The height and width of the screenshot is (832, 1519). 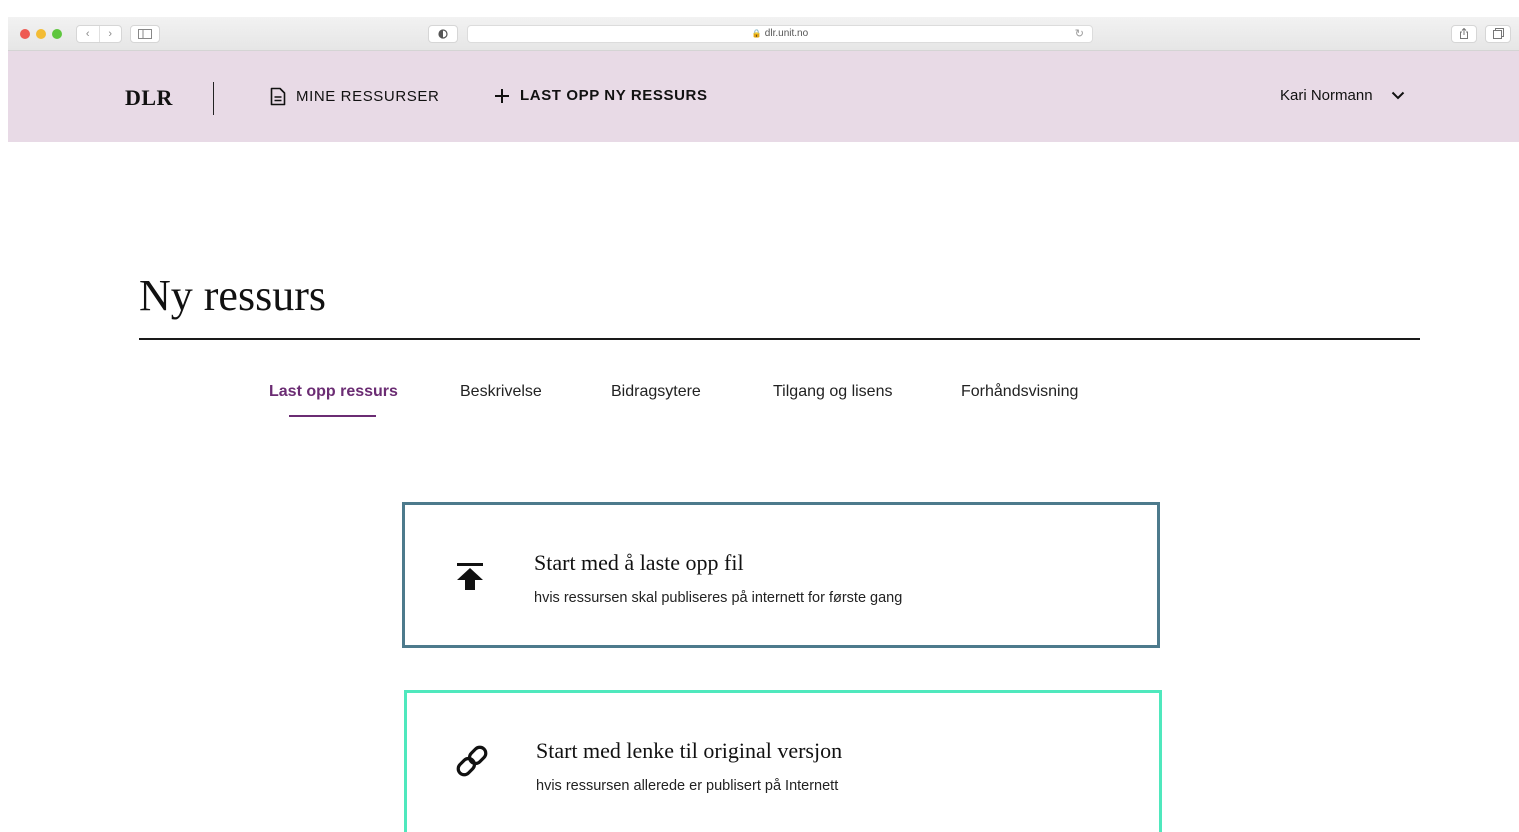 What do you see at coordinates (689, 750) in the screenshot?
I see `link-option-title: Start med lenke til original versjon` at bounding box center [689, 750].